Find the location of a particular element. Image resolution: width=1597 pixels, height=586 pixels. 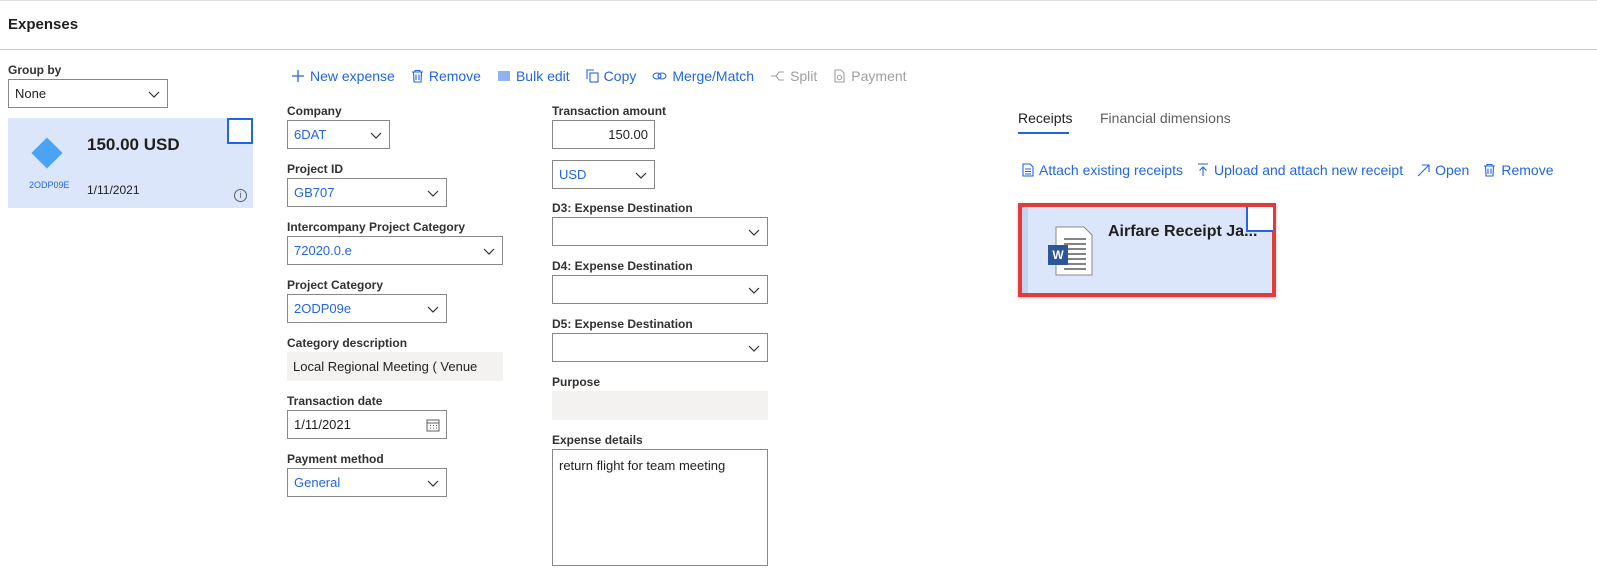

d3-destination-select is located at coordinates (660, 231).